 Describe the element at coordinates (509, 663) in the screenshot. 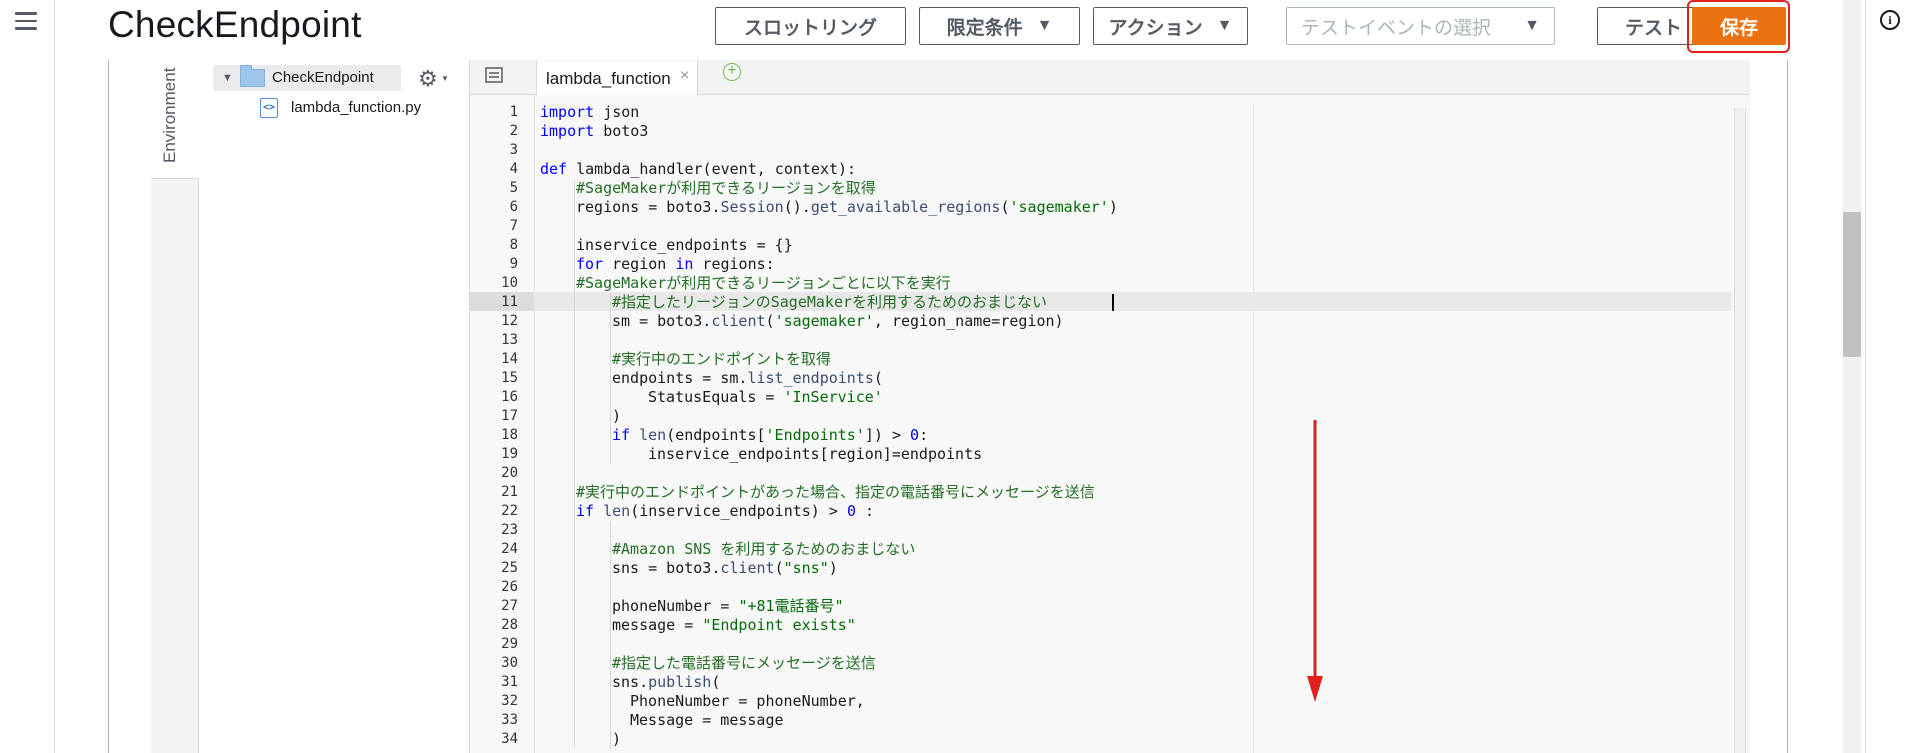

I see `line-number: 30` at that location.